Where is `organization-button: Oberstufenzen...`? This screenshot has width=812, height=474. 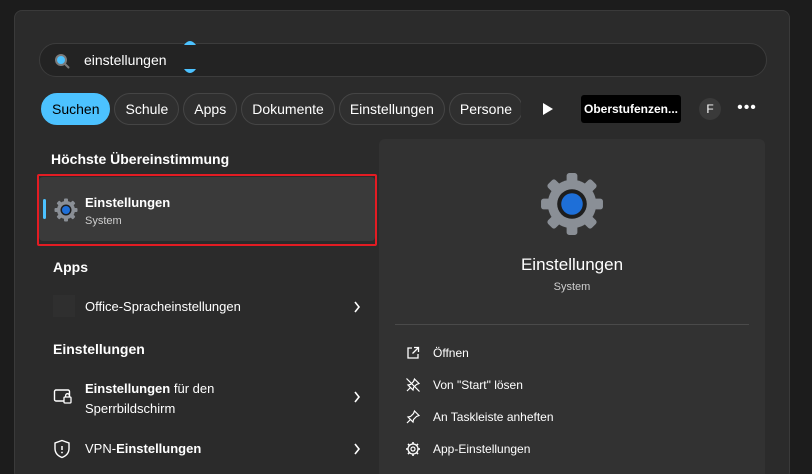
organization-button: Oberstufenzen... is located at coordinates (631, 109).